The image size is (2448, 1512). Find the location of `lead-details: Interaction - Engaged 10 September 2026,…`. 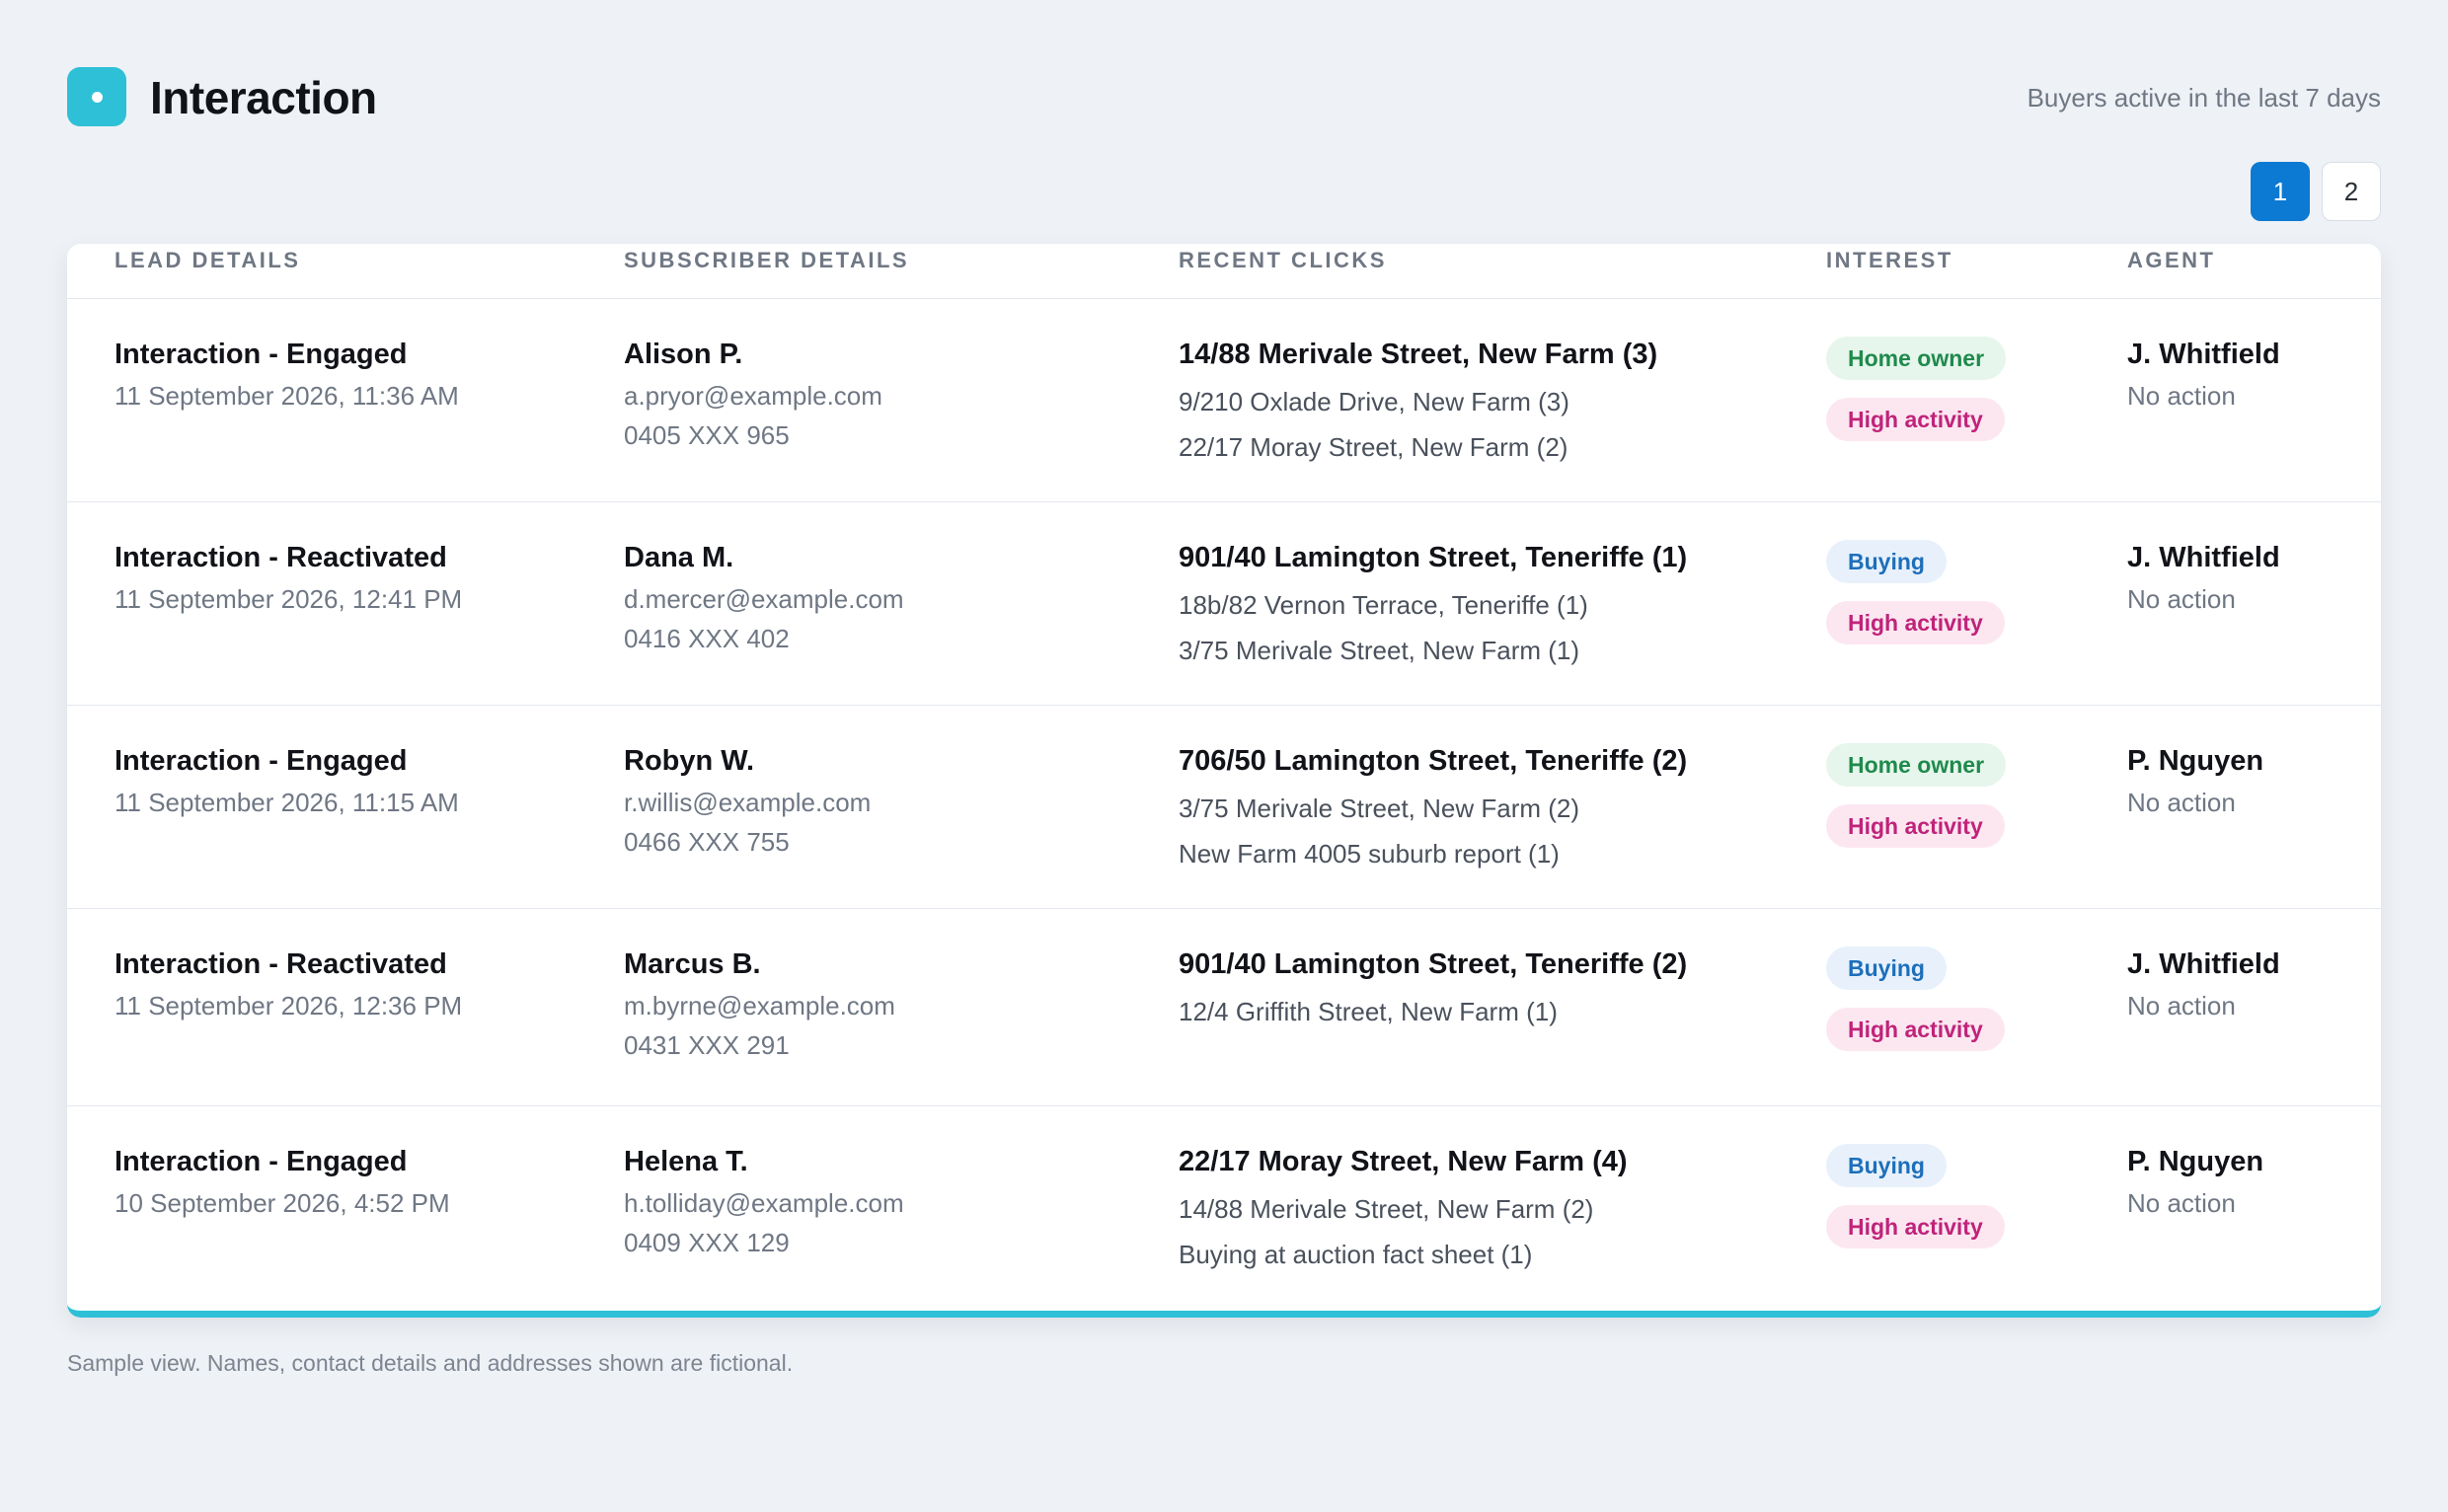

lead-details: Interaction - Engaged 10 September 2026,… is located at coordinates (282, 1181).